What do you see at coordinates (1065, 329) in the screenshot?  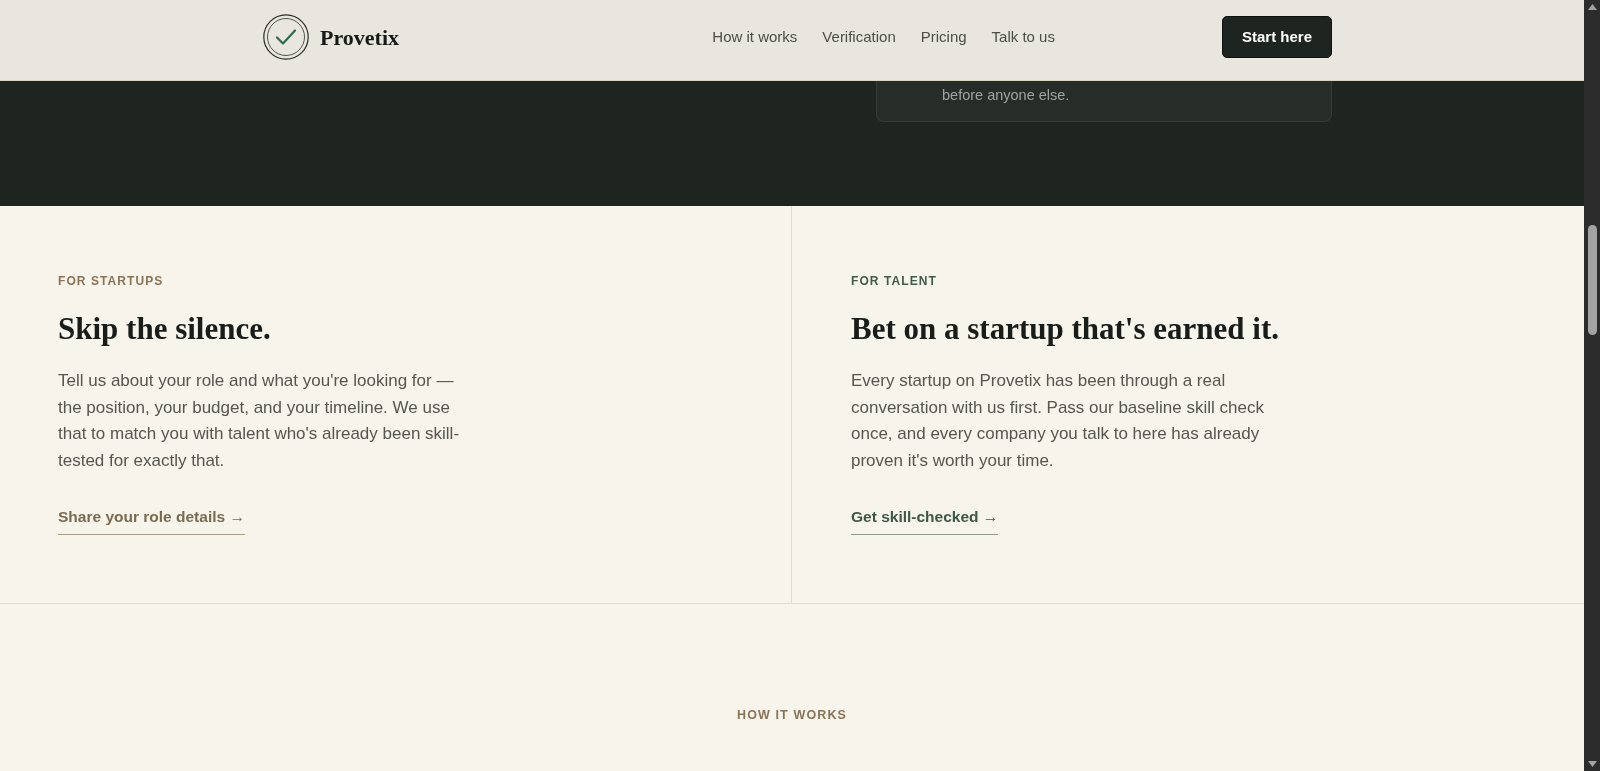 I see `section-heading: Bet on a startup that's earned it.` at bounding box center [1065, 329].